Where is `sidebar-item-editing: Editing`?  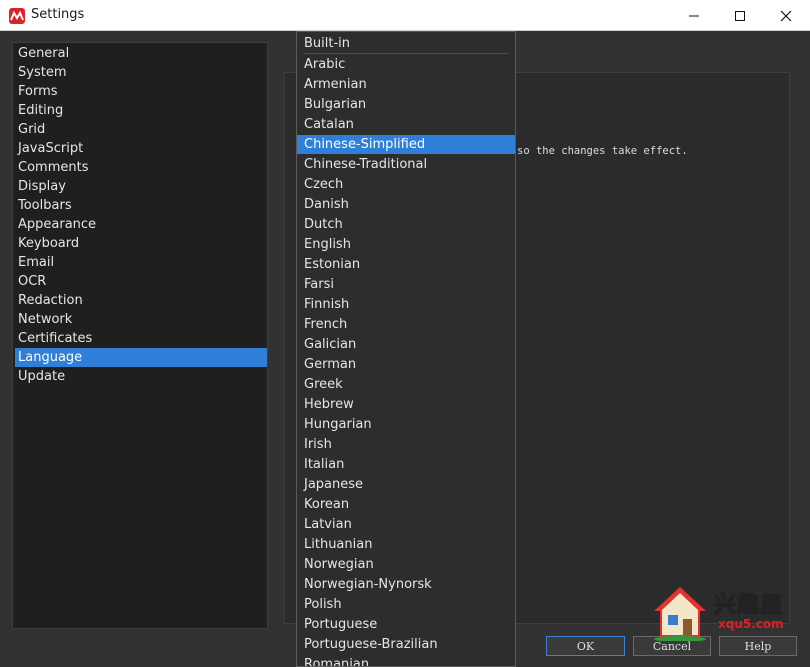 sidebar-item-editing: Editing is located at coordinates (141, 110).